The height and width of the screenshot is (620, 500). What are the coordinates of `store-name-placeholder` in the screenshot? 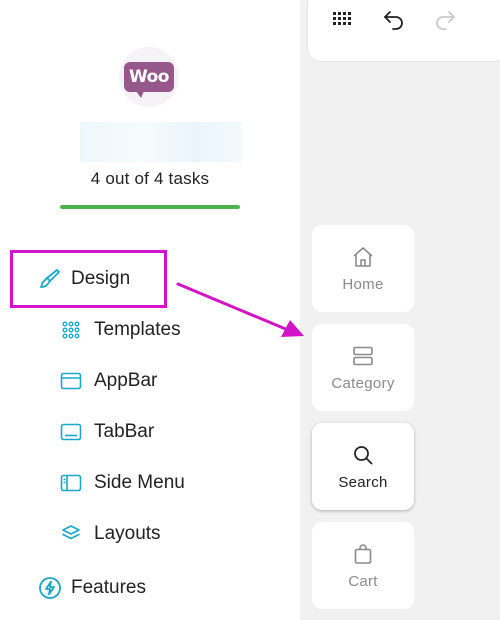 It's located at (161, 142).